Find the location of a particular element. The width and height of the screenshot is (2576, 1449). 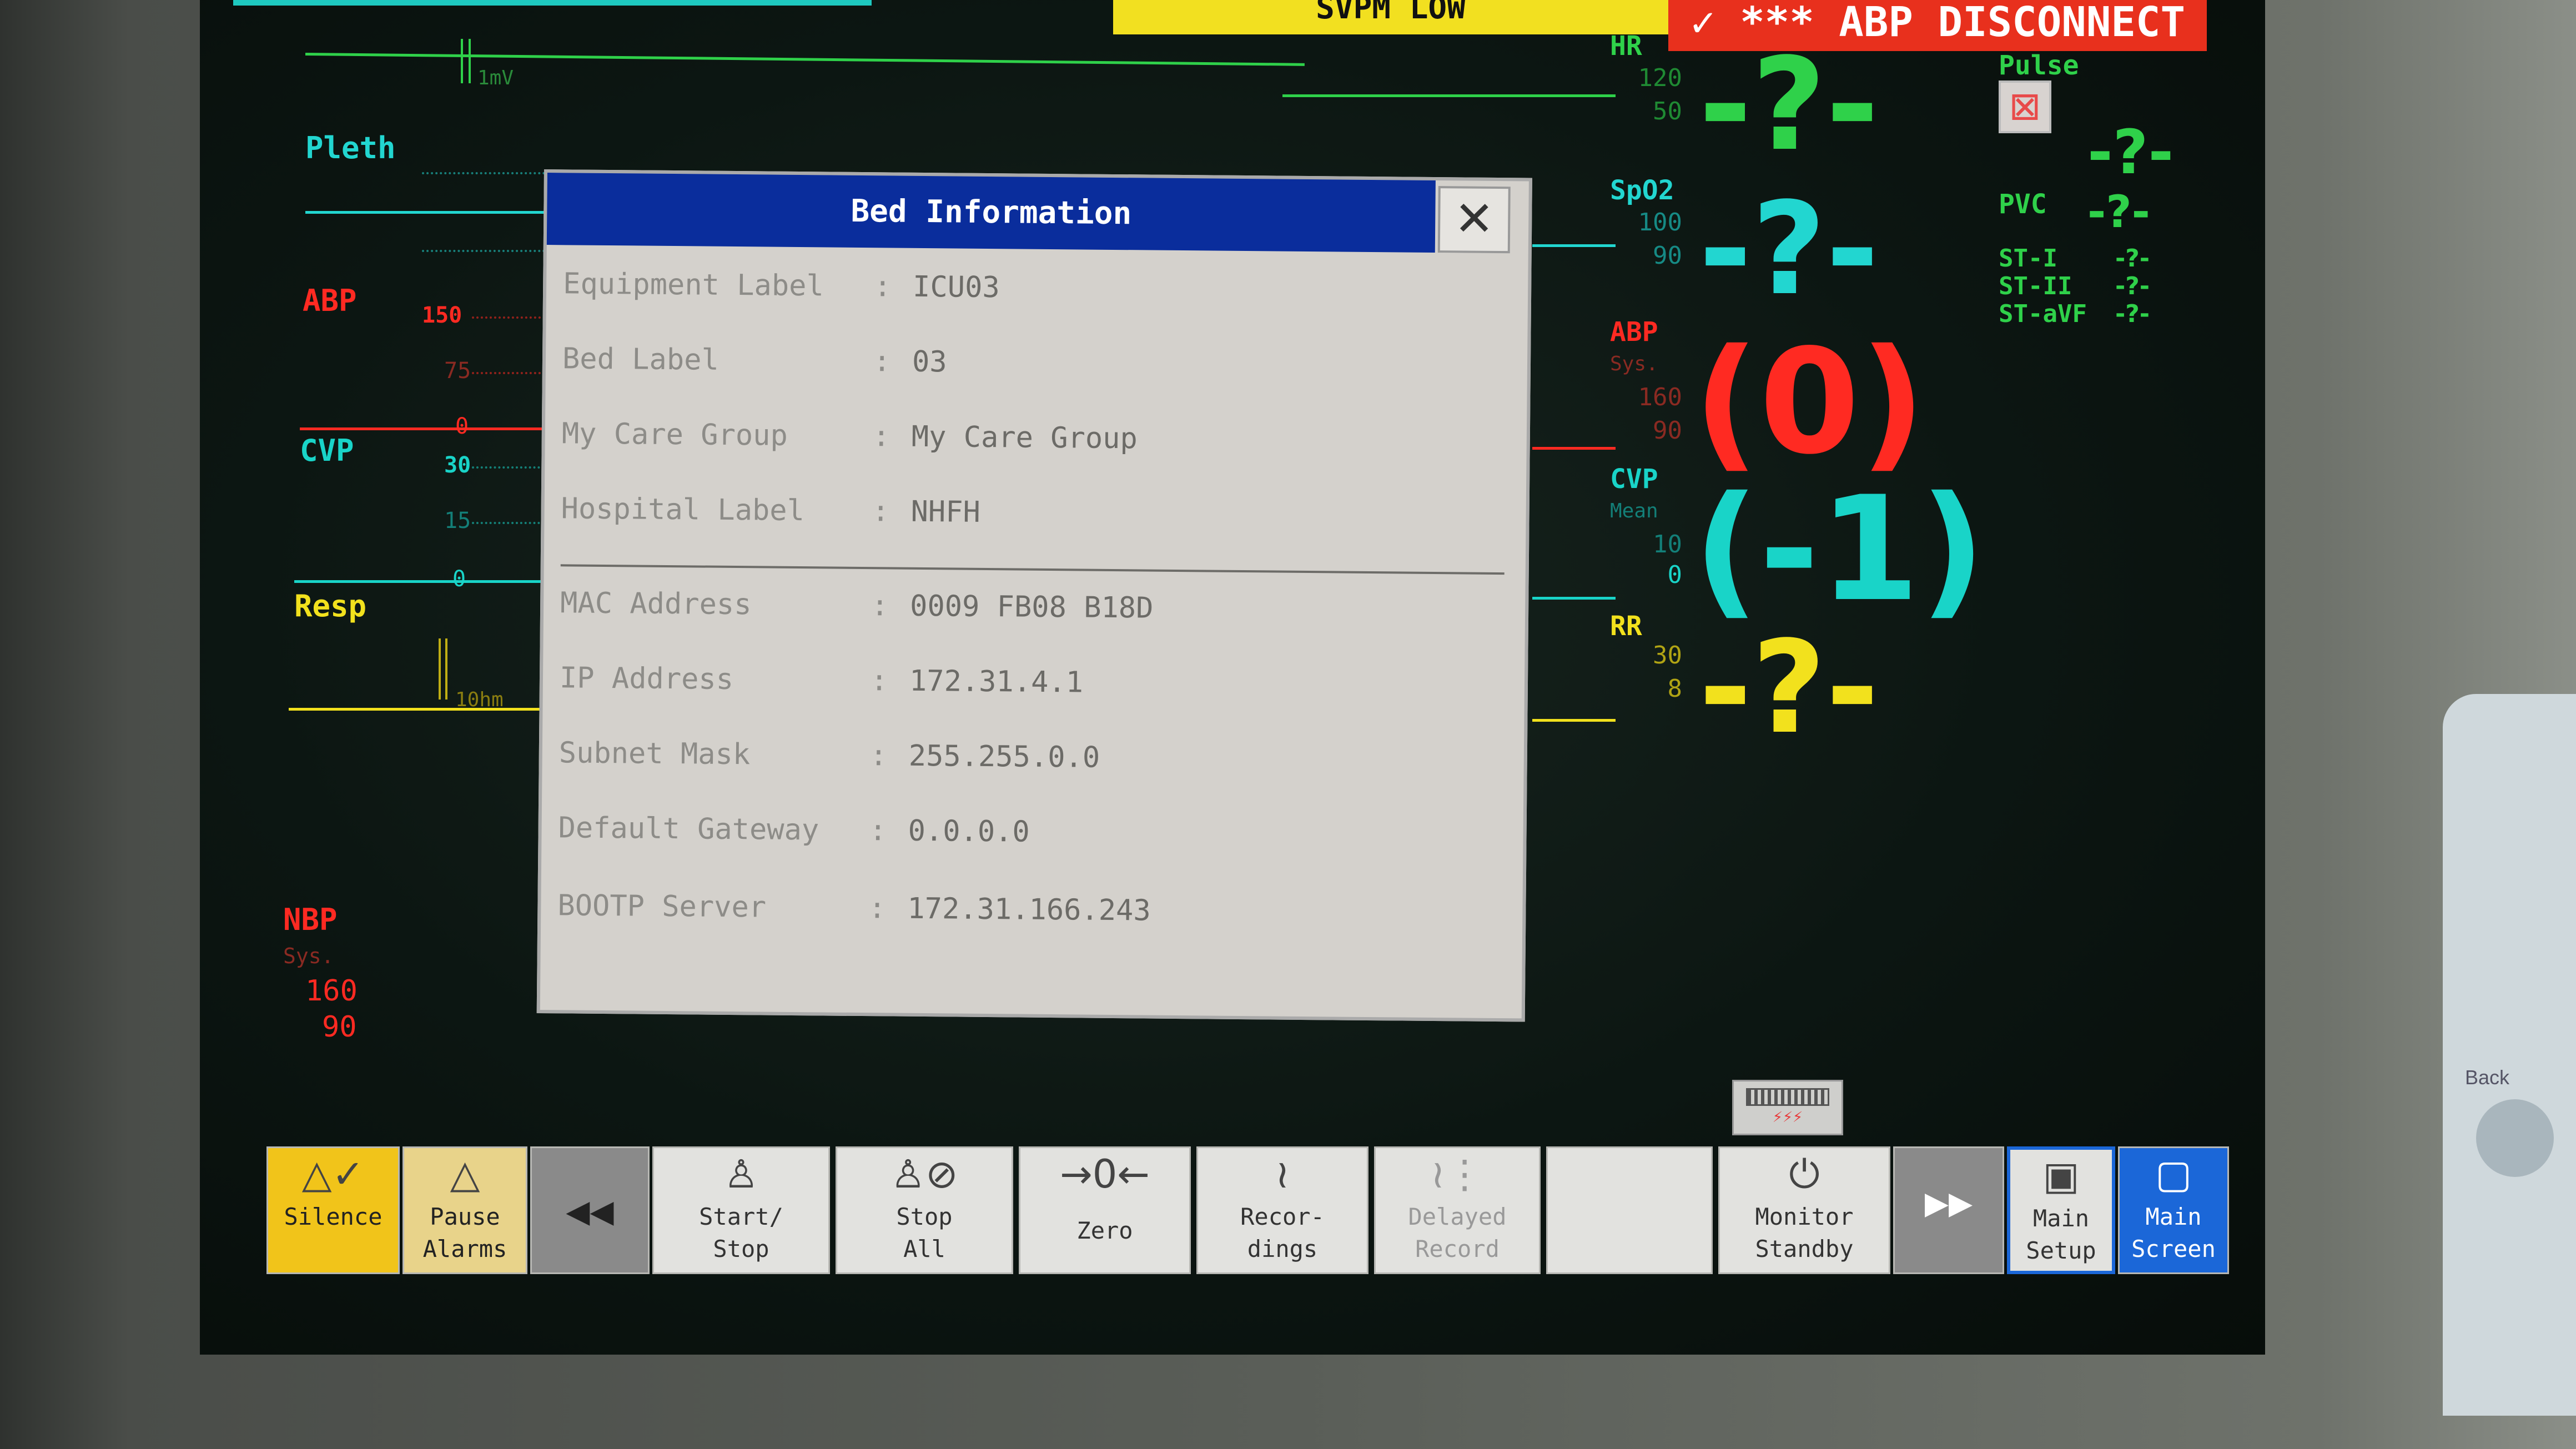

nbp-sub: Sys. is located at coordinates (308, 956).